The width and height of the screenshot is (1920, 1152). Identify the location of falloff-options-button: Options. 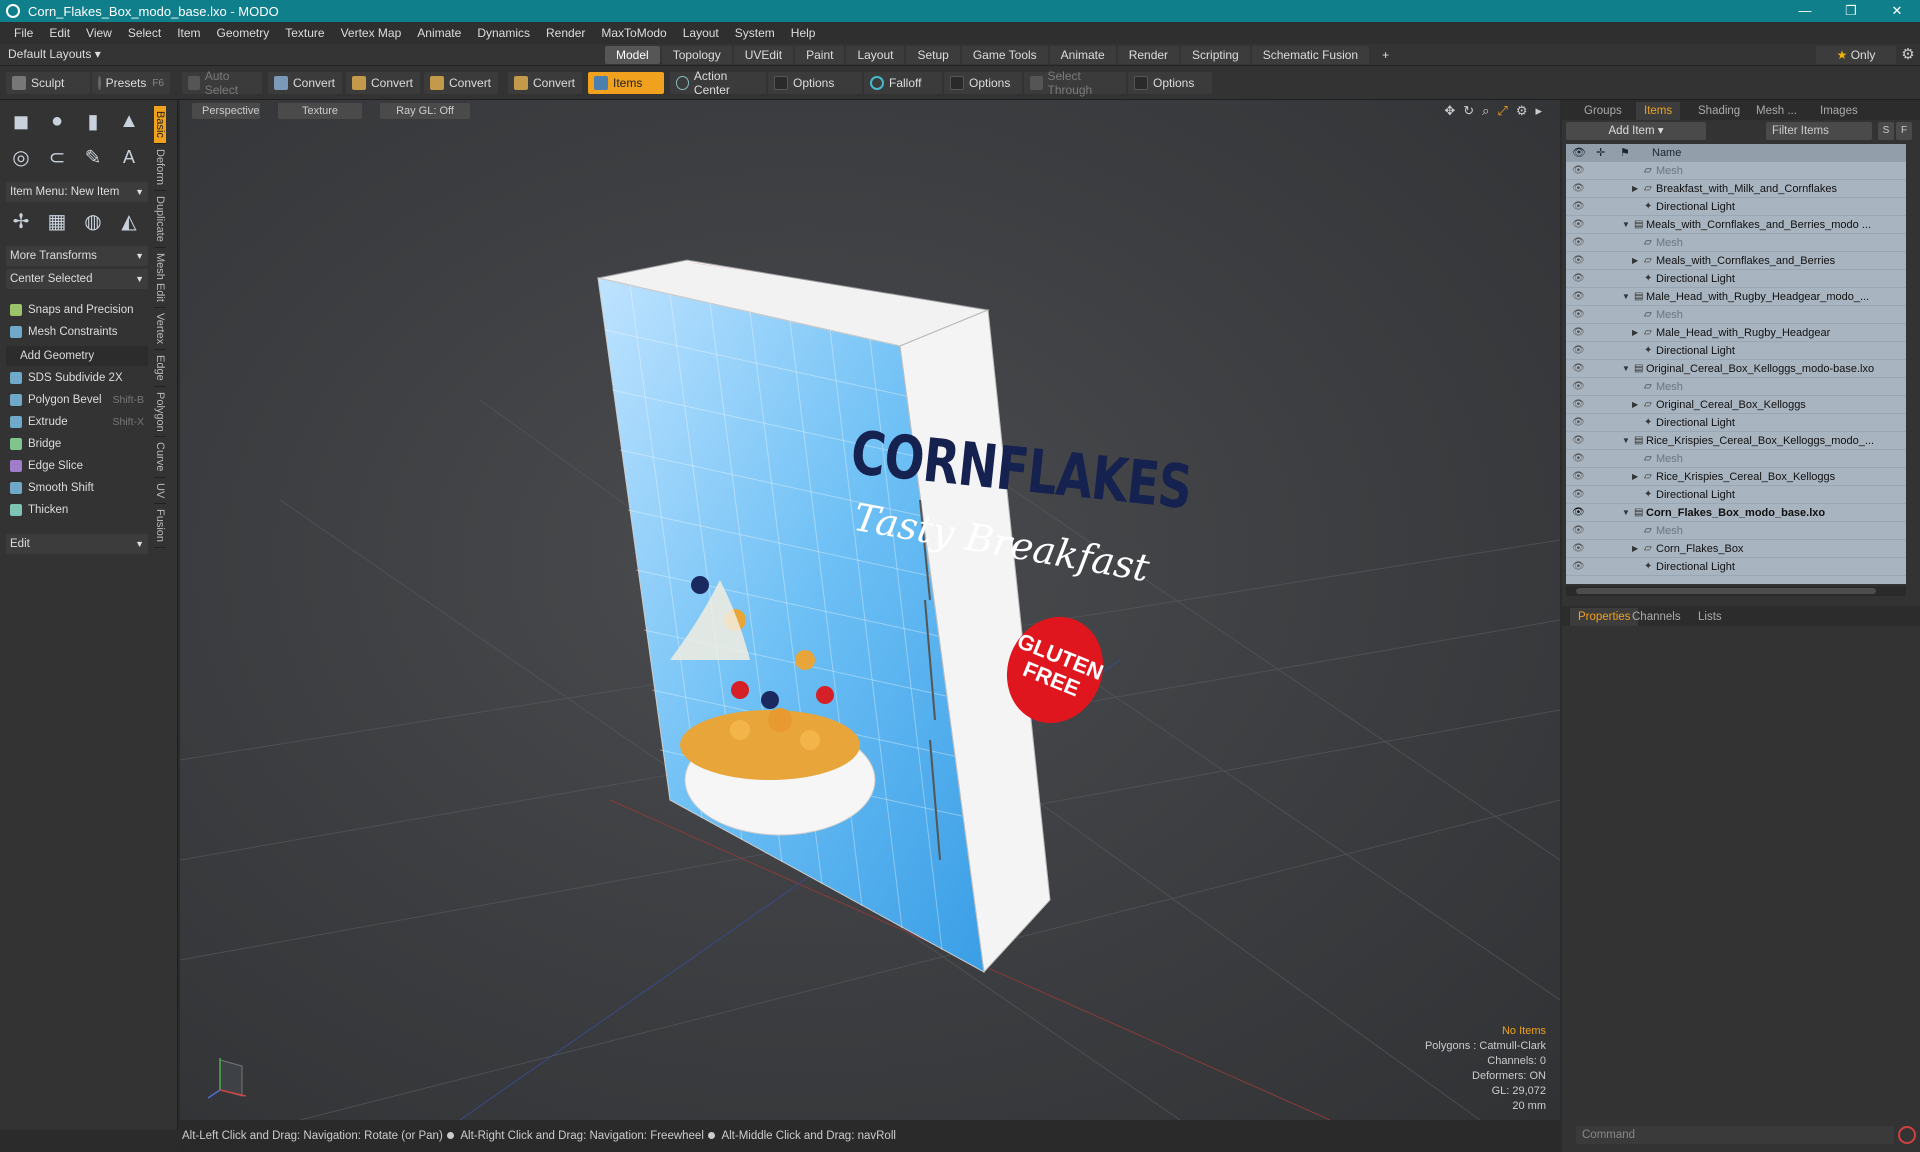
(983, 83).